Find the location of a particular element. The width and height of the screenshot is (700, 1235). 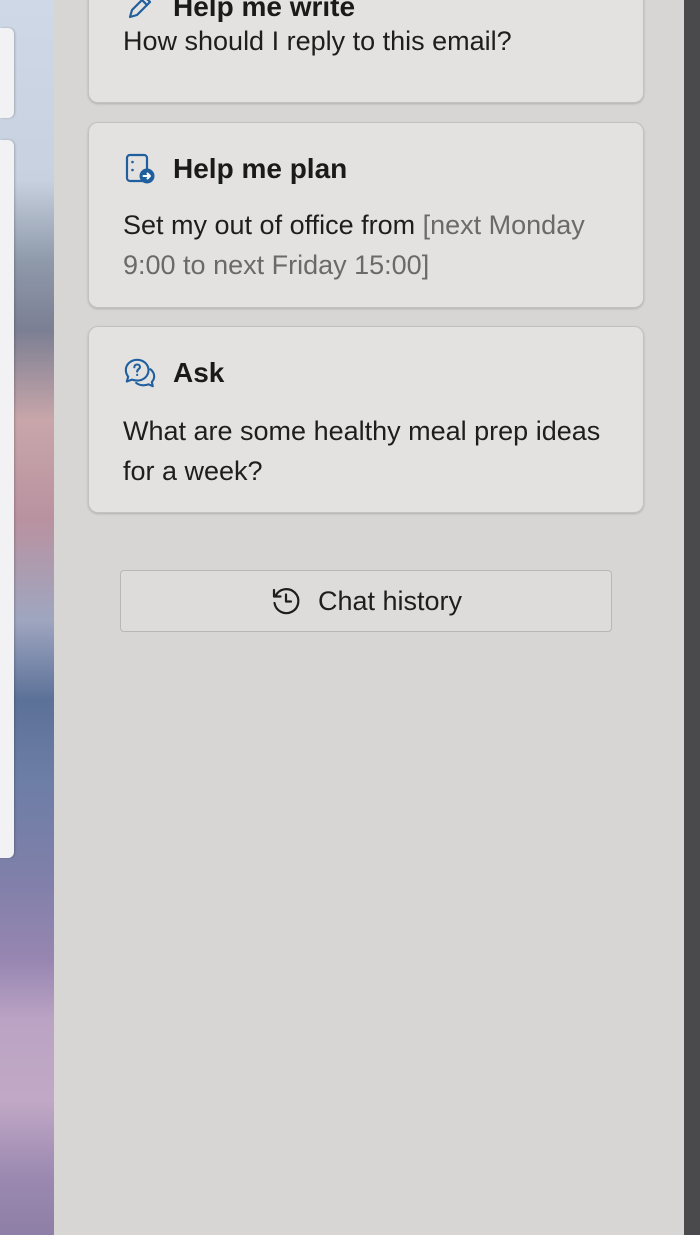

prompt-text: Set my out of office from is located at coordinates (273, 225).